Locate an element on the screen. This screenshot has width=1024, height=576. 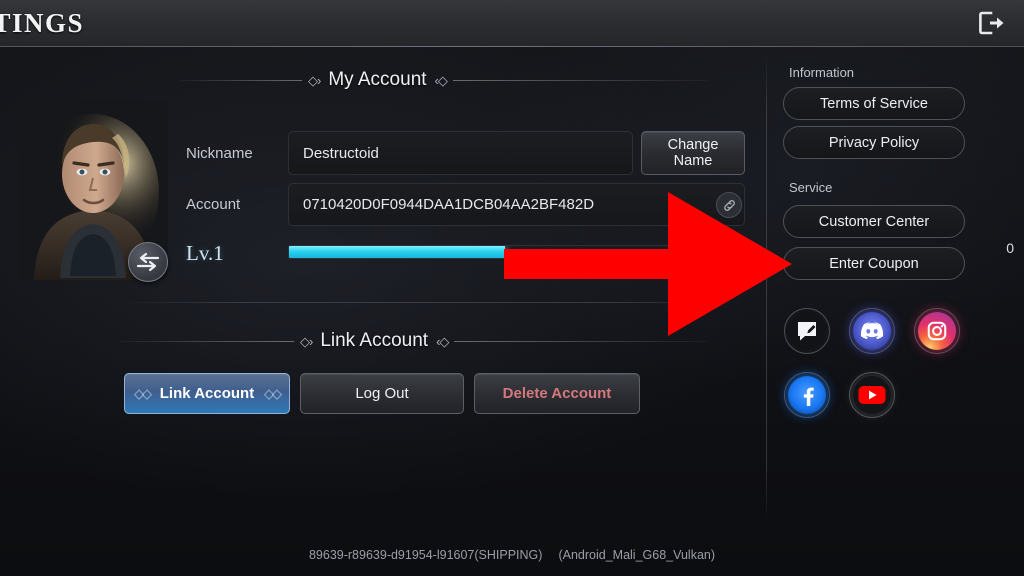
instagram-glyph is located at coordinates (937, 331).